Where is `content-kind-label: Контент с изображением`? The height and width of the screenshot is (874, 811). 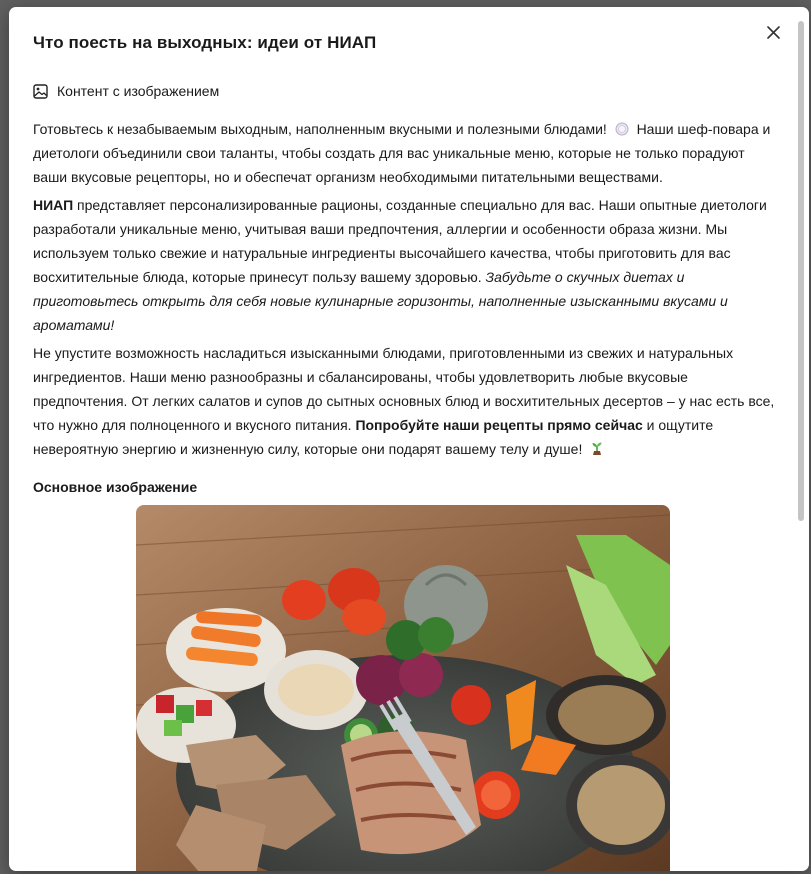 content-kind-label: Контент с изображением is located at coordinates (138, 91).